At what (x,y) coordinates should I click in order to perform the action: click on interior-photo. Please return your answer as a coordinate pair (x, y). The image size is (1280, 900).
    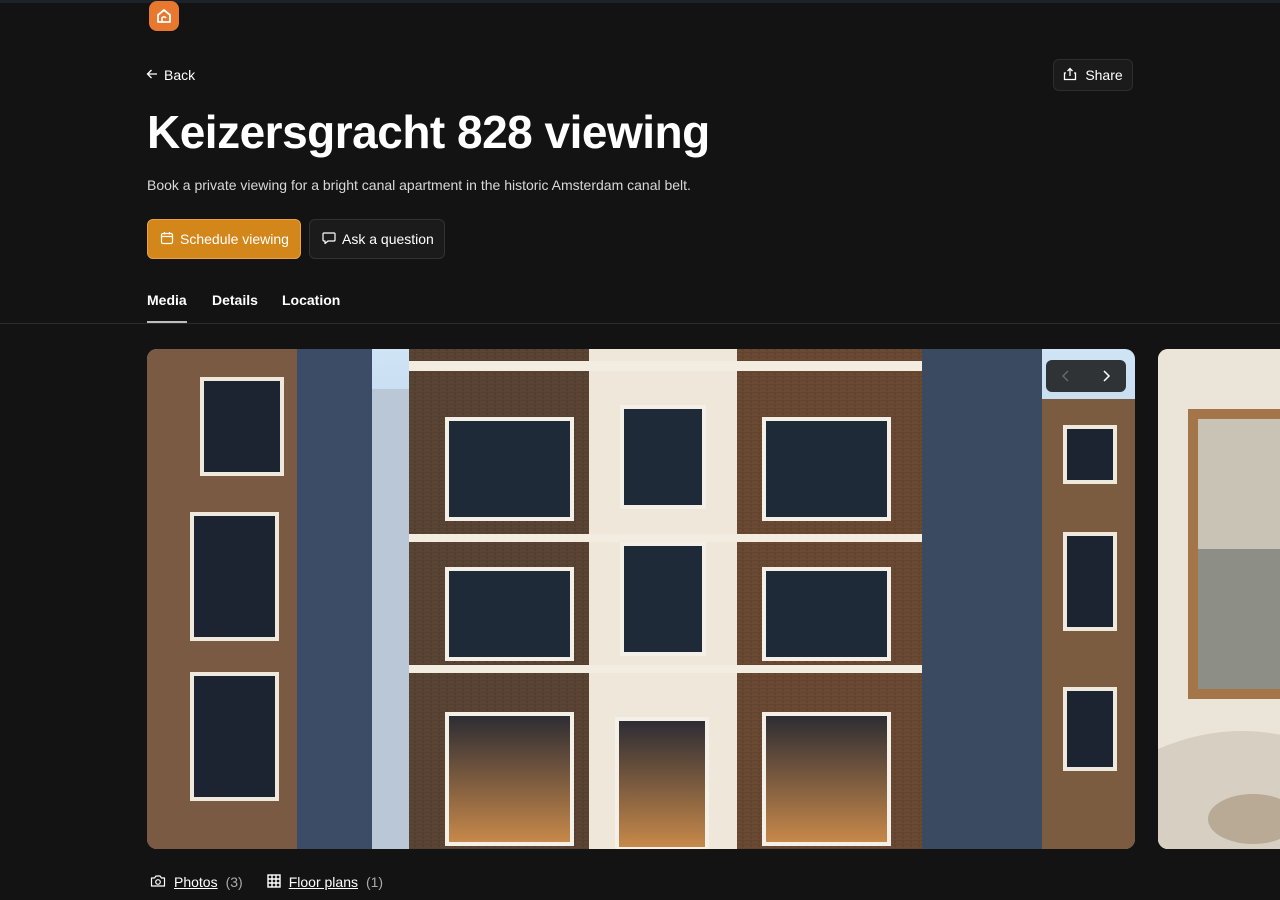
    Looking at the image, I should click on (1219, 599).